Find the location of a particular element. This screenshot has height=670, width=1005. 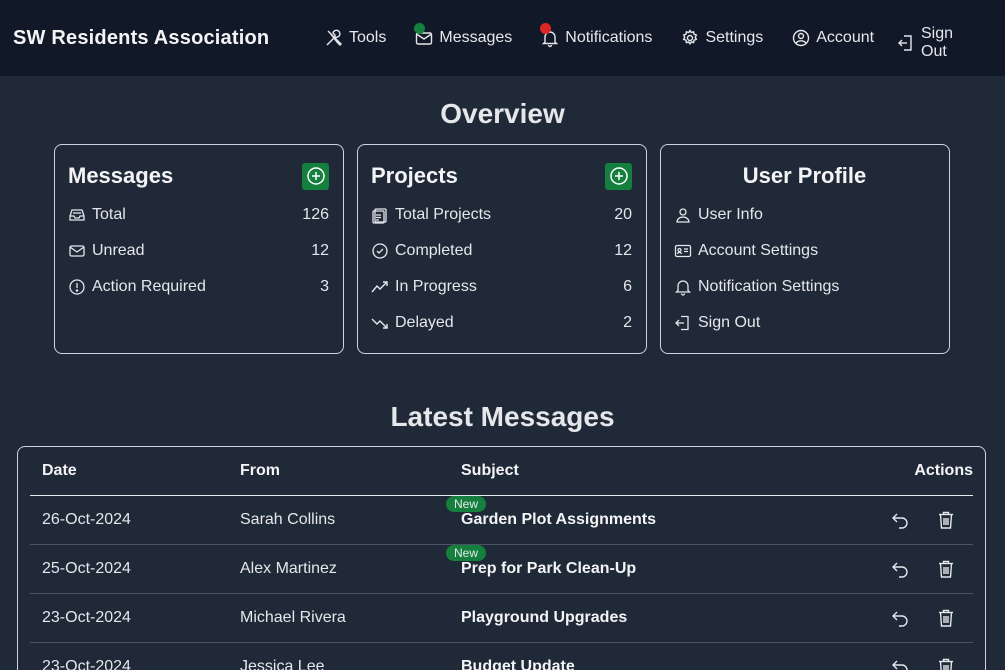

message-sender: Jessica Lee is located at coordinates (282, 664).